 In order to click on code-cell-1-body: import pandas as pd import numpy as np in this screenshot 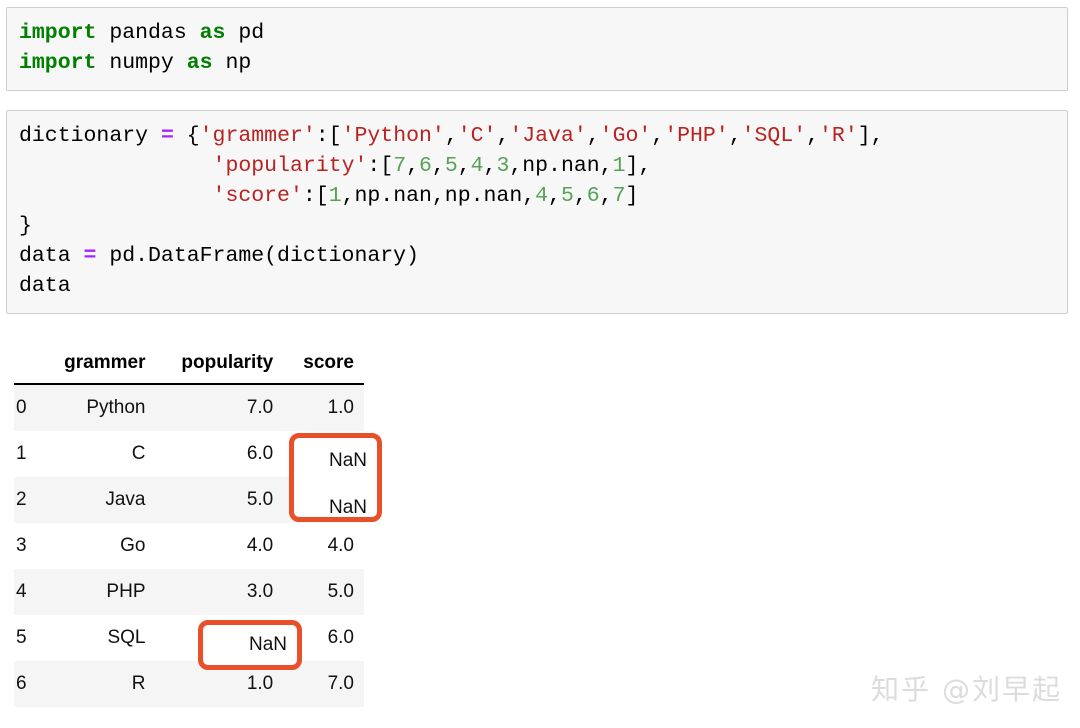, I will do `click(537, 48)`.